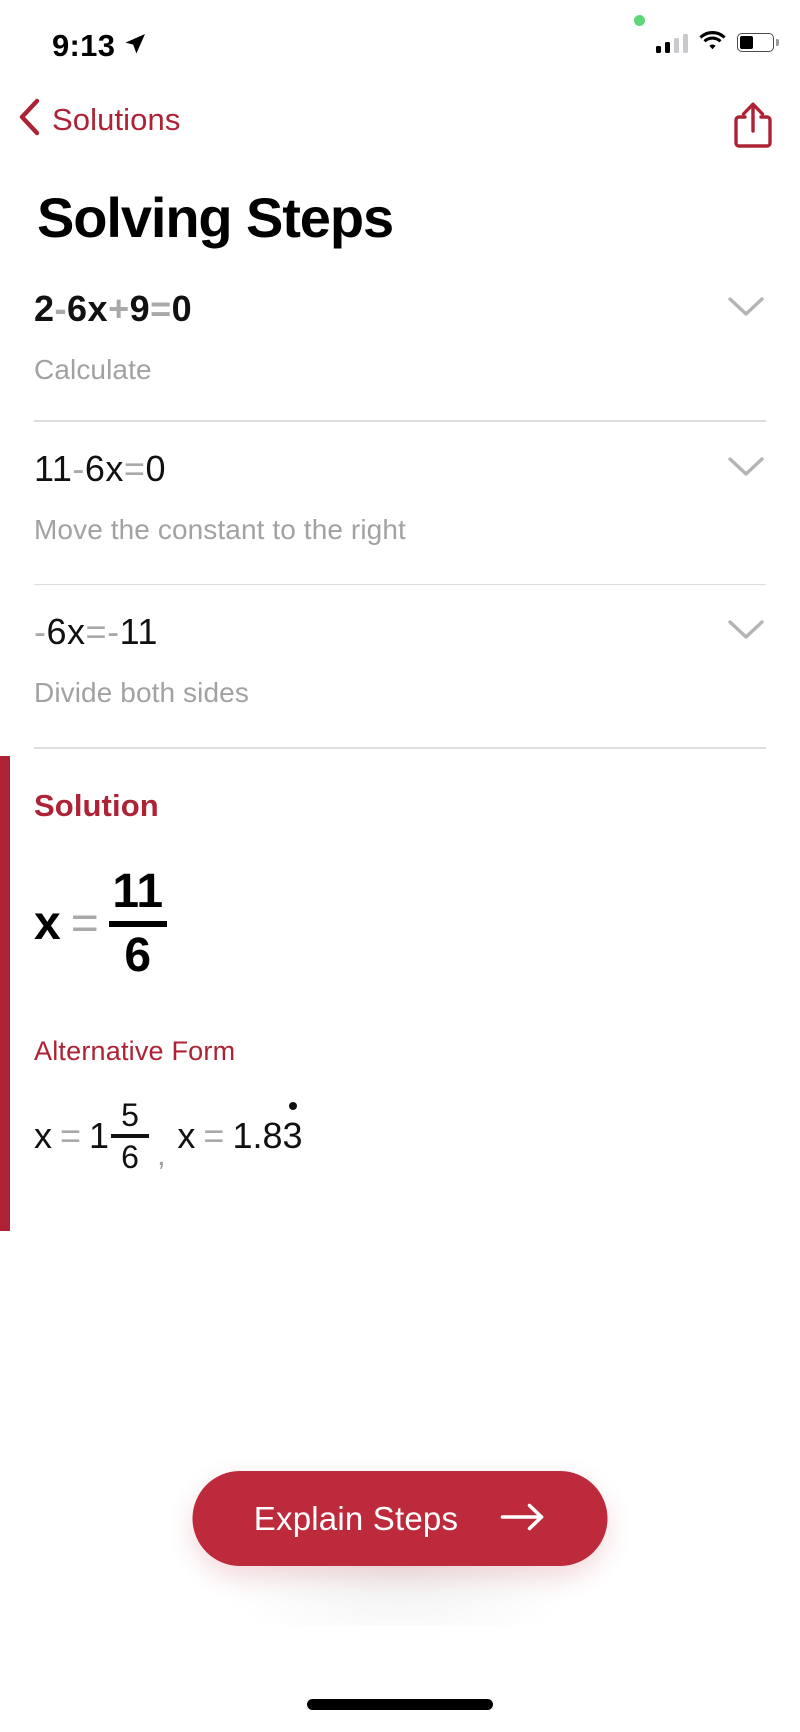 The width and height of the screenshot is (800, 1732). I want to click on status-bar-icons, so click(717, 42).